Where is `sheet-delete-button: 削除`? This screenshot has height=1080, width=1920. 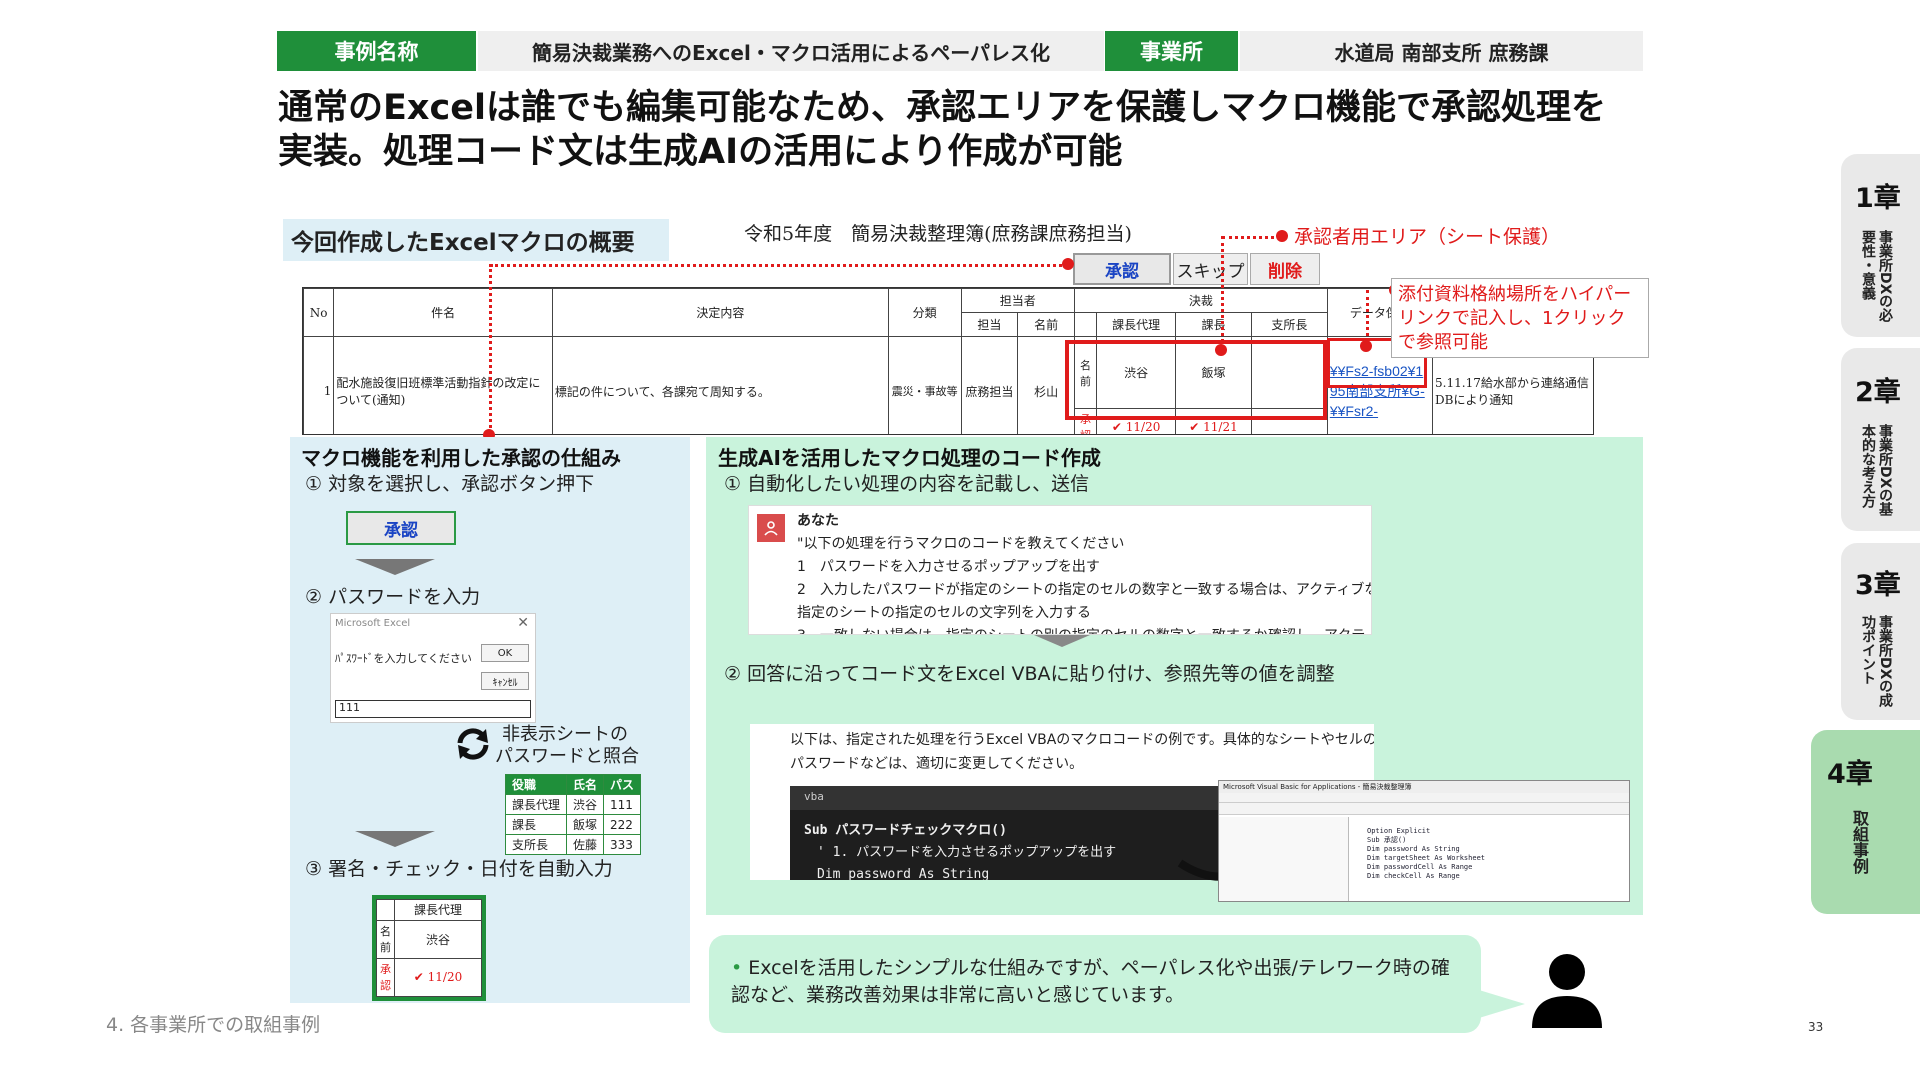
sheet-delete-button: 削除 is located at coordinates (1285, 269).